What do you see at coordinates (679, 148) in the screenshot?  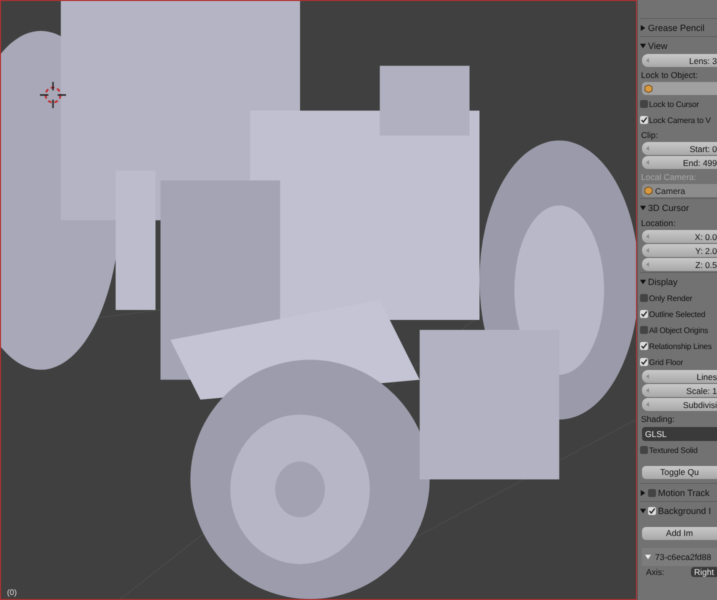 I see `number-field: Start: 0` at bounding box center [679, 148].